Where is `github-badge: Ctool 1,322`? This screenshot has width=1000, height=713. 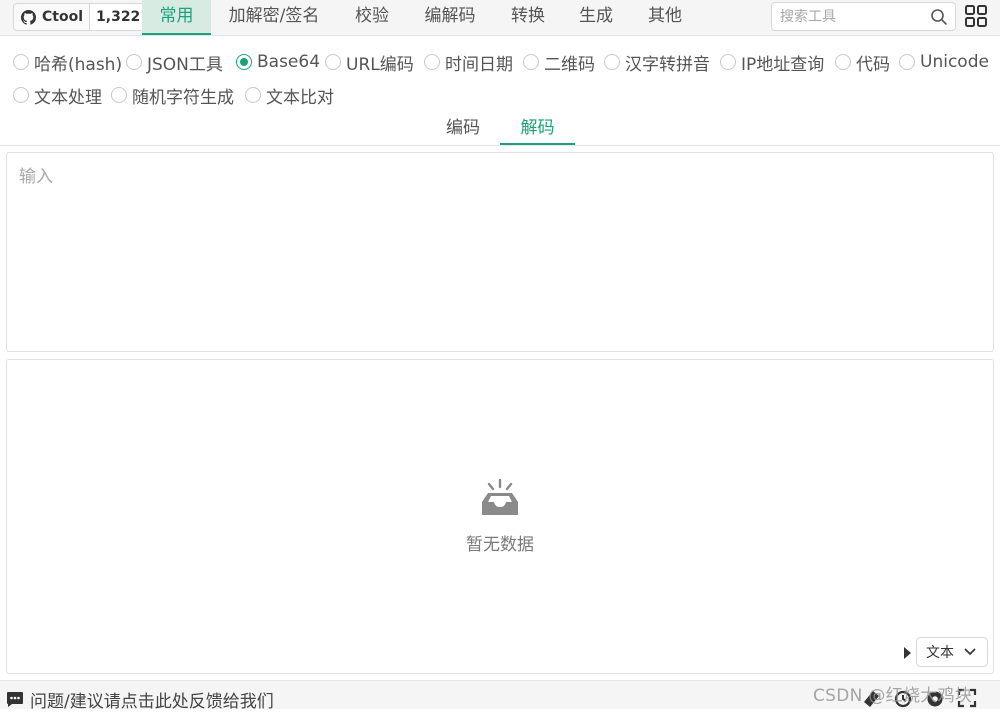 github-badge: Ctool 1,322 is located at coordinates (80, 17).